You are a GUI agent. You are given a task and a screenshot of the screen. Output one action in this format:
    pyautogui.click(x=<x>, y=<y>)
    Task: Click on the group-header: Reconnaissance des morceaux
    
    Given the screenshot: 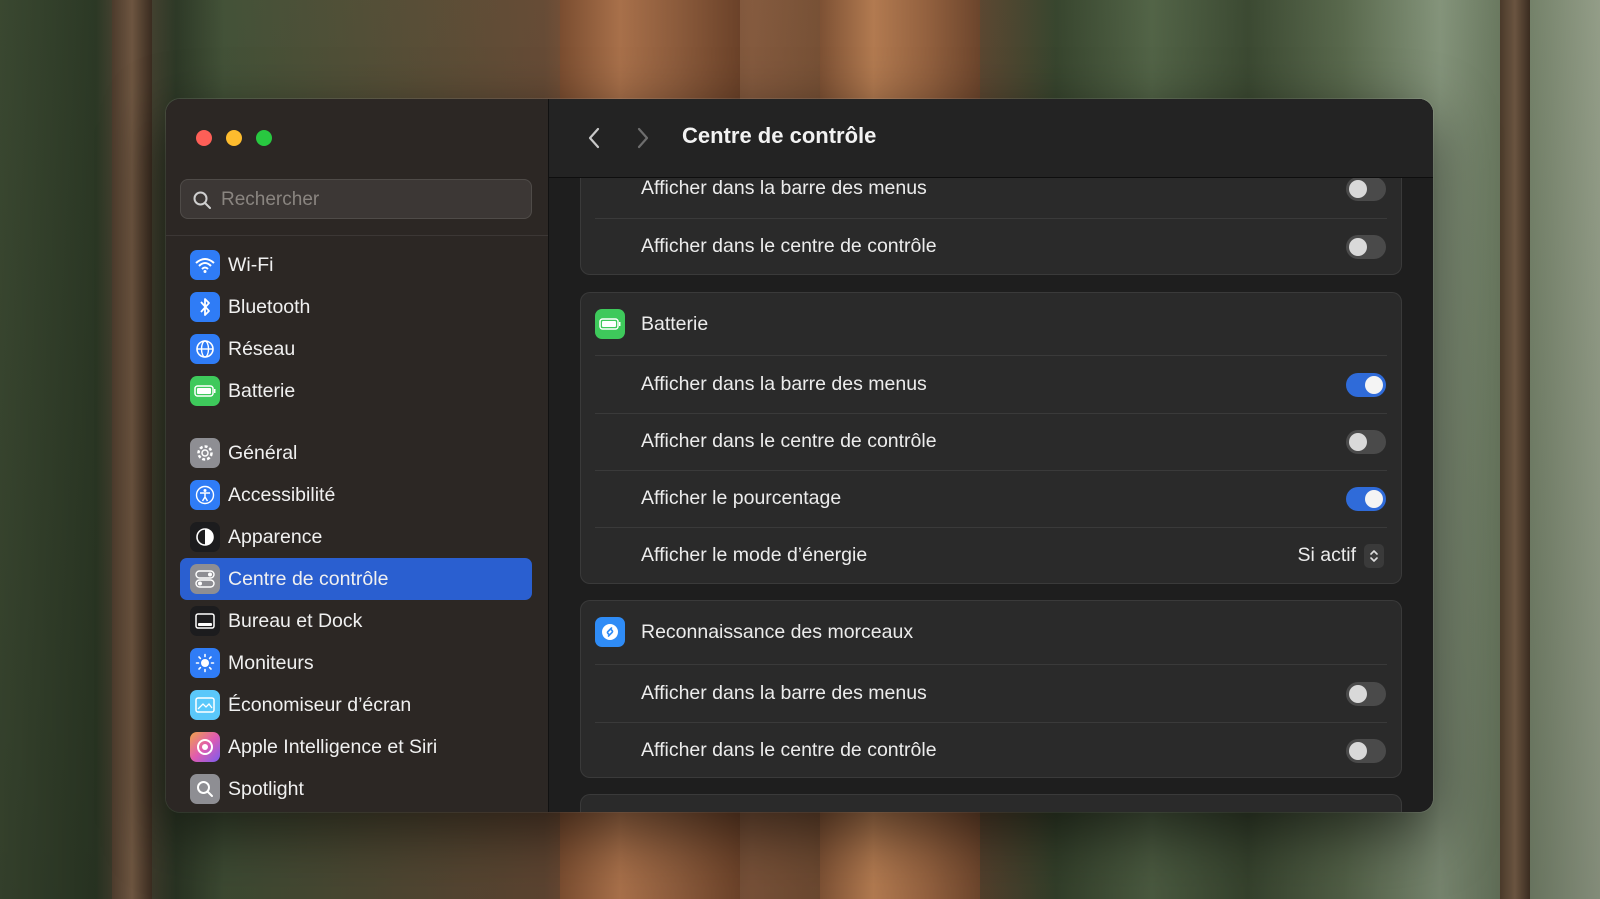 What is the action you would take?
    pyautogui.click(x=754, y=632)
    